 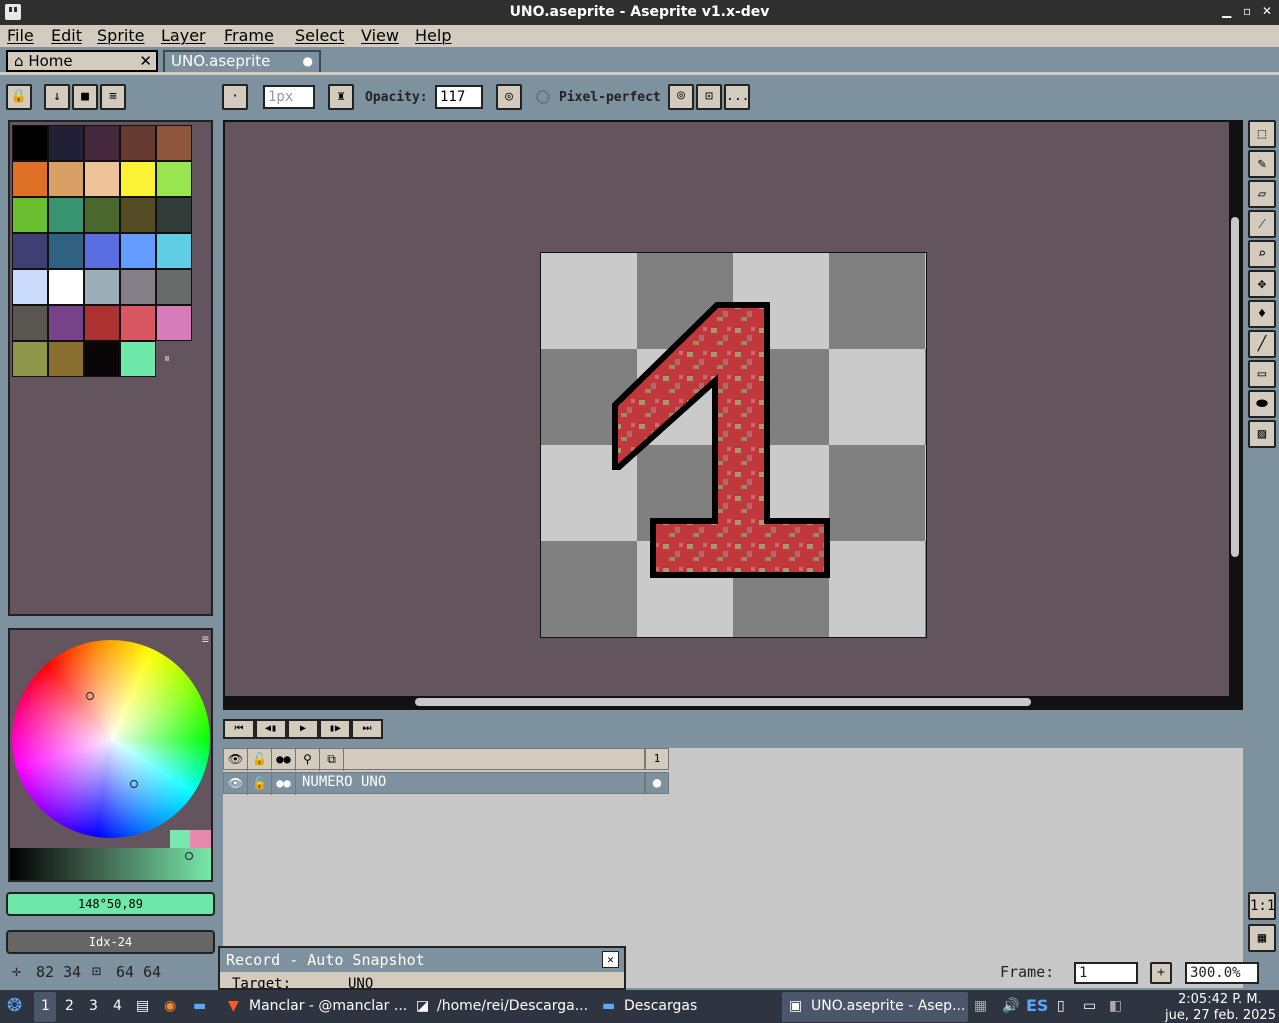 I want to click on clock-date: jue, 27 feb. 2025, so click(x=1220, y=1015).